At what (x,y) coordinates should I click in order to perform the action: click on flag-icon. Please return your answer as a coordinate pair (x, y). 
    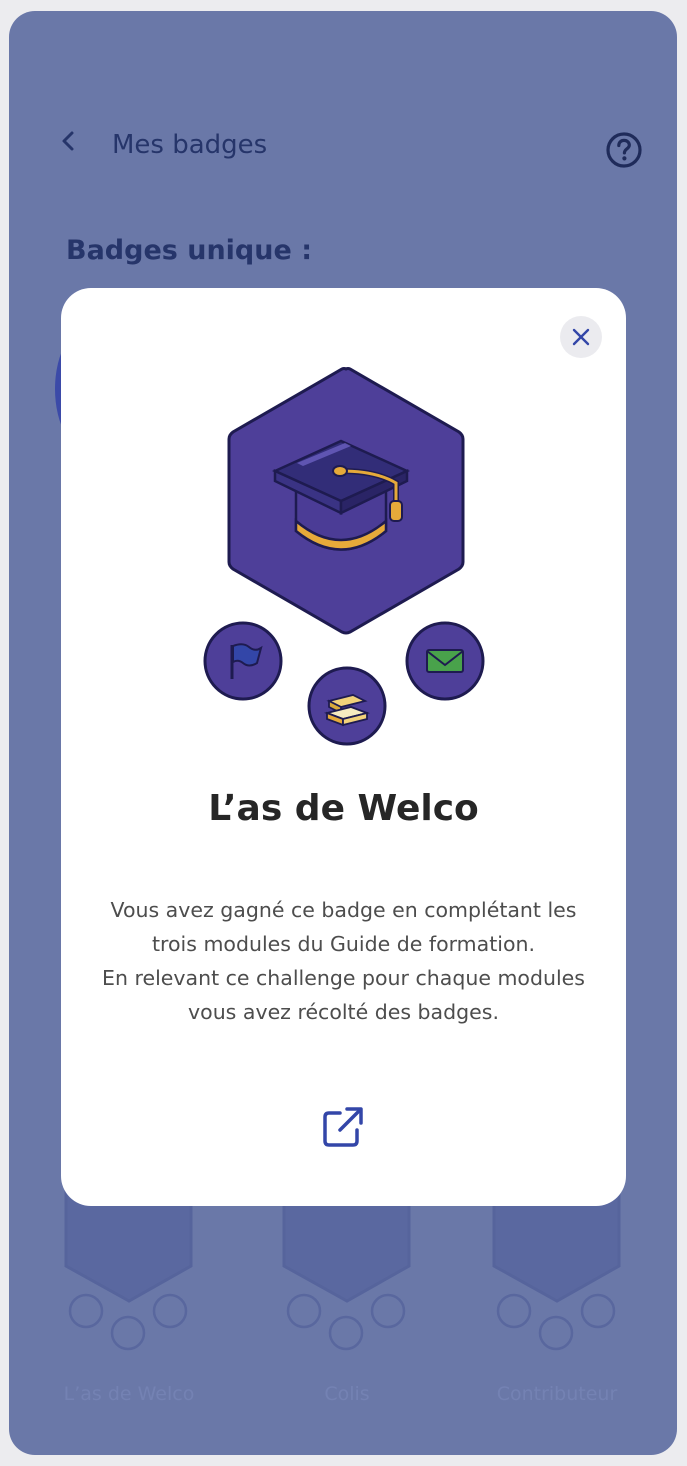
    Looking at the image, I should click on (243, 661).